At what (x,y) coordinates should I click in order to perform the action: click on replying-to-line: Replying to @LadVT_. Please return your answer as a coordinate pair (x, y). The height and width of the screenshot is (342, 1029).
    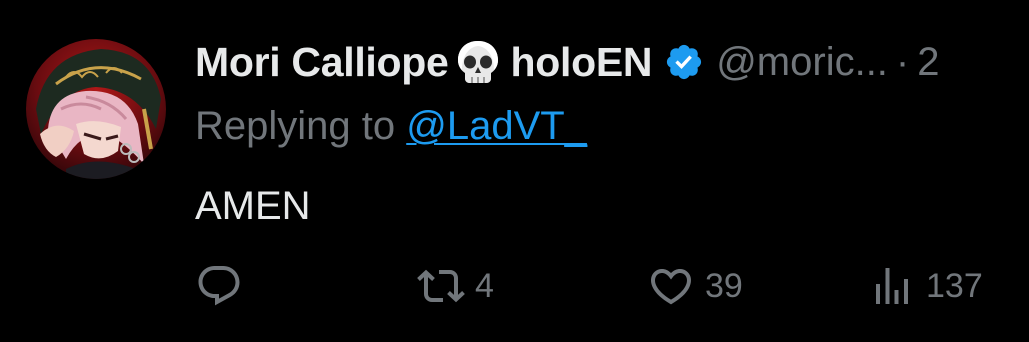
    Looking at the image, I should click on (391, 126).